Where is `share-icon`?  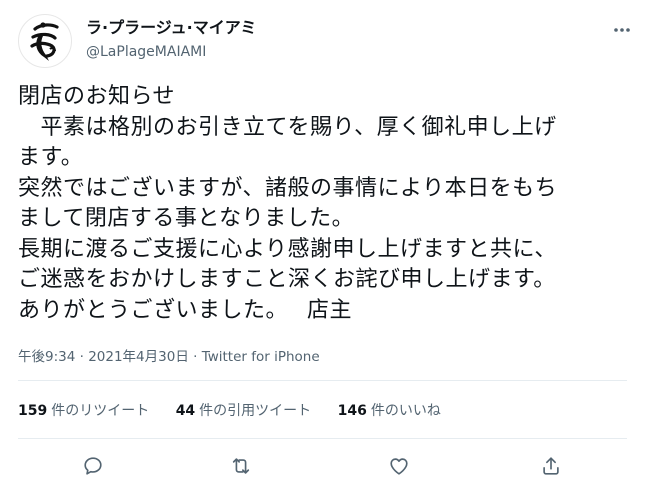
share-icon is located at coordinates (551, 466).